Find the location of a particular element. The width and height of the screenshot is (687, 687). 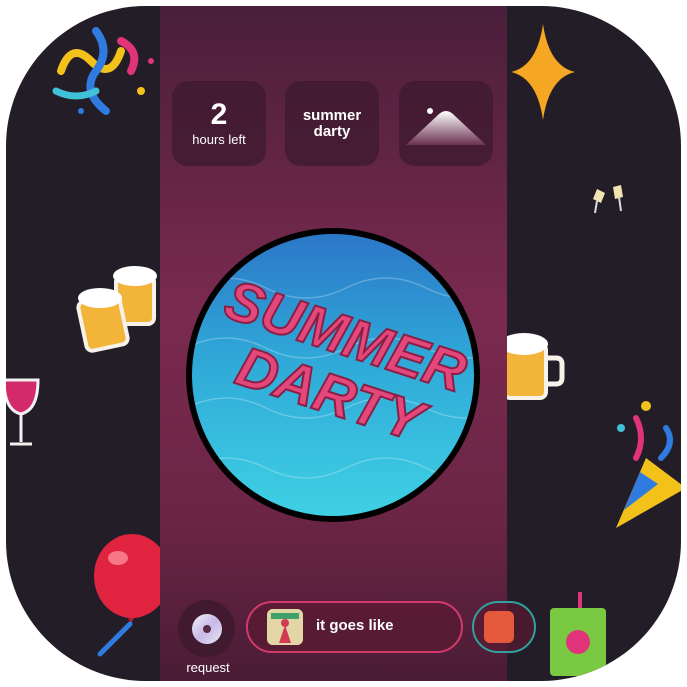

next-song-pill is located at coordinates (504, 627).